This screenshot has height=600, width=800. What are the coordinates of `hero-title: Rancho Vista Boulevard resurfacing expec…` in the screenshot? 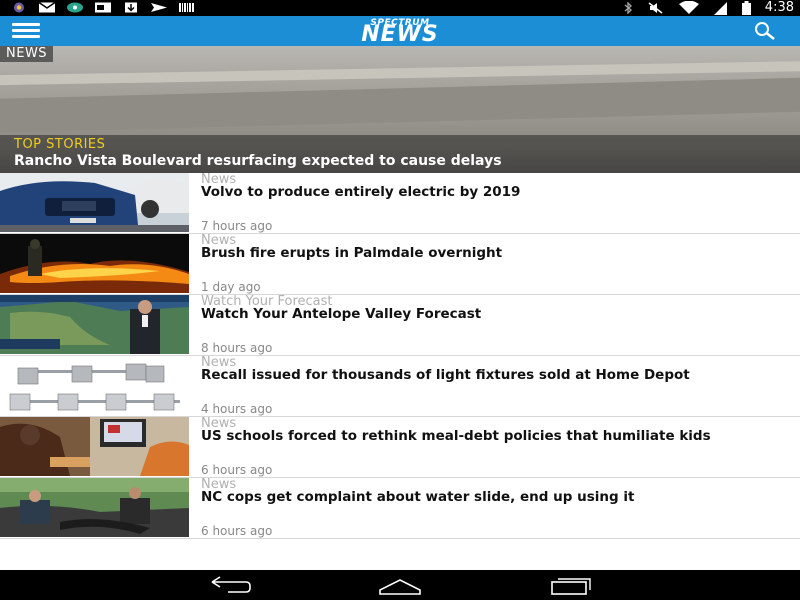 It's located at (258, 161).